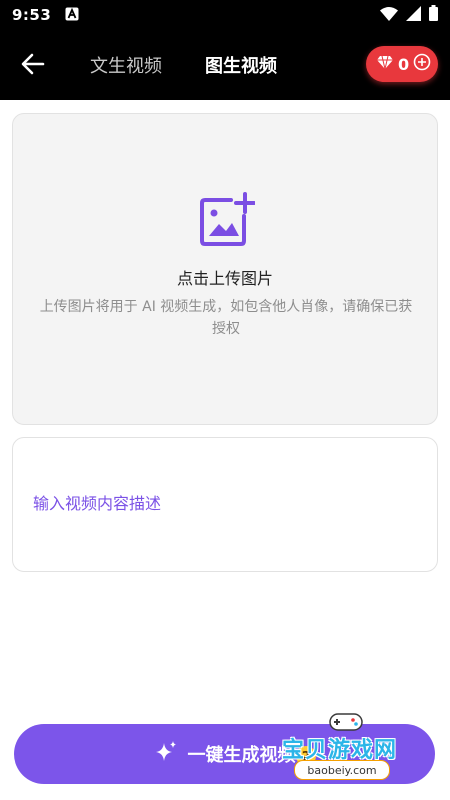  I want to click on wifi-icon, so click(389, 15).